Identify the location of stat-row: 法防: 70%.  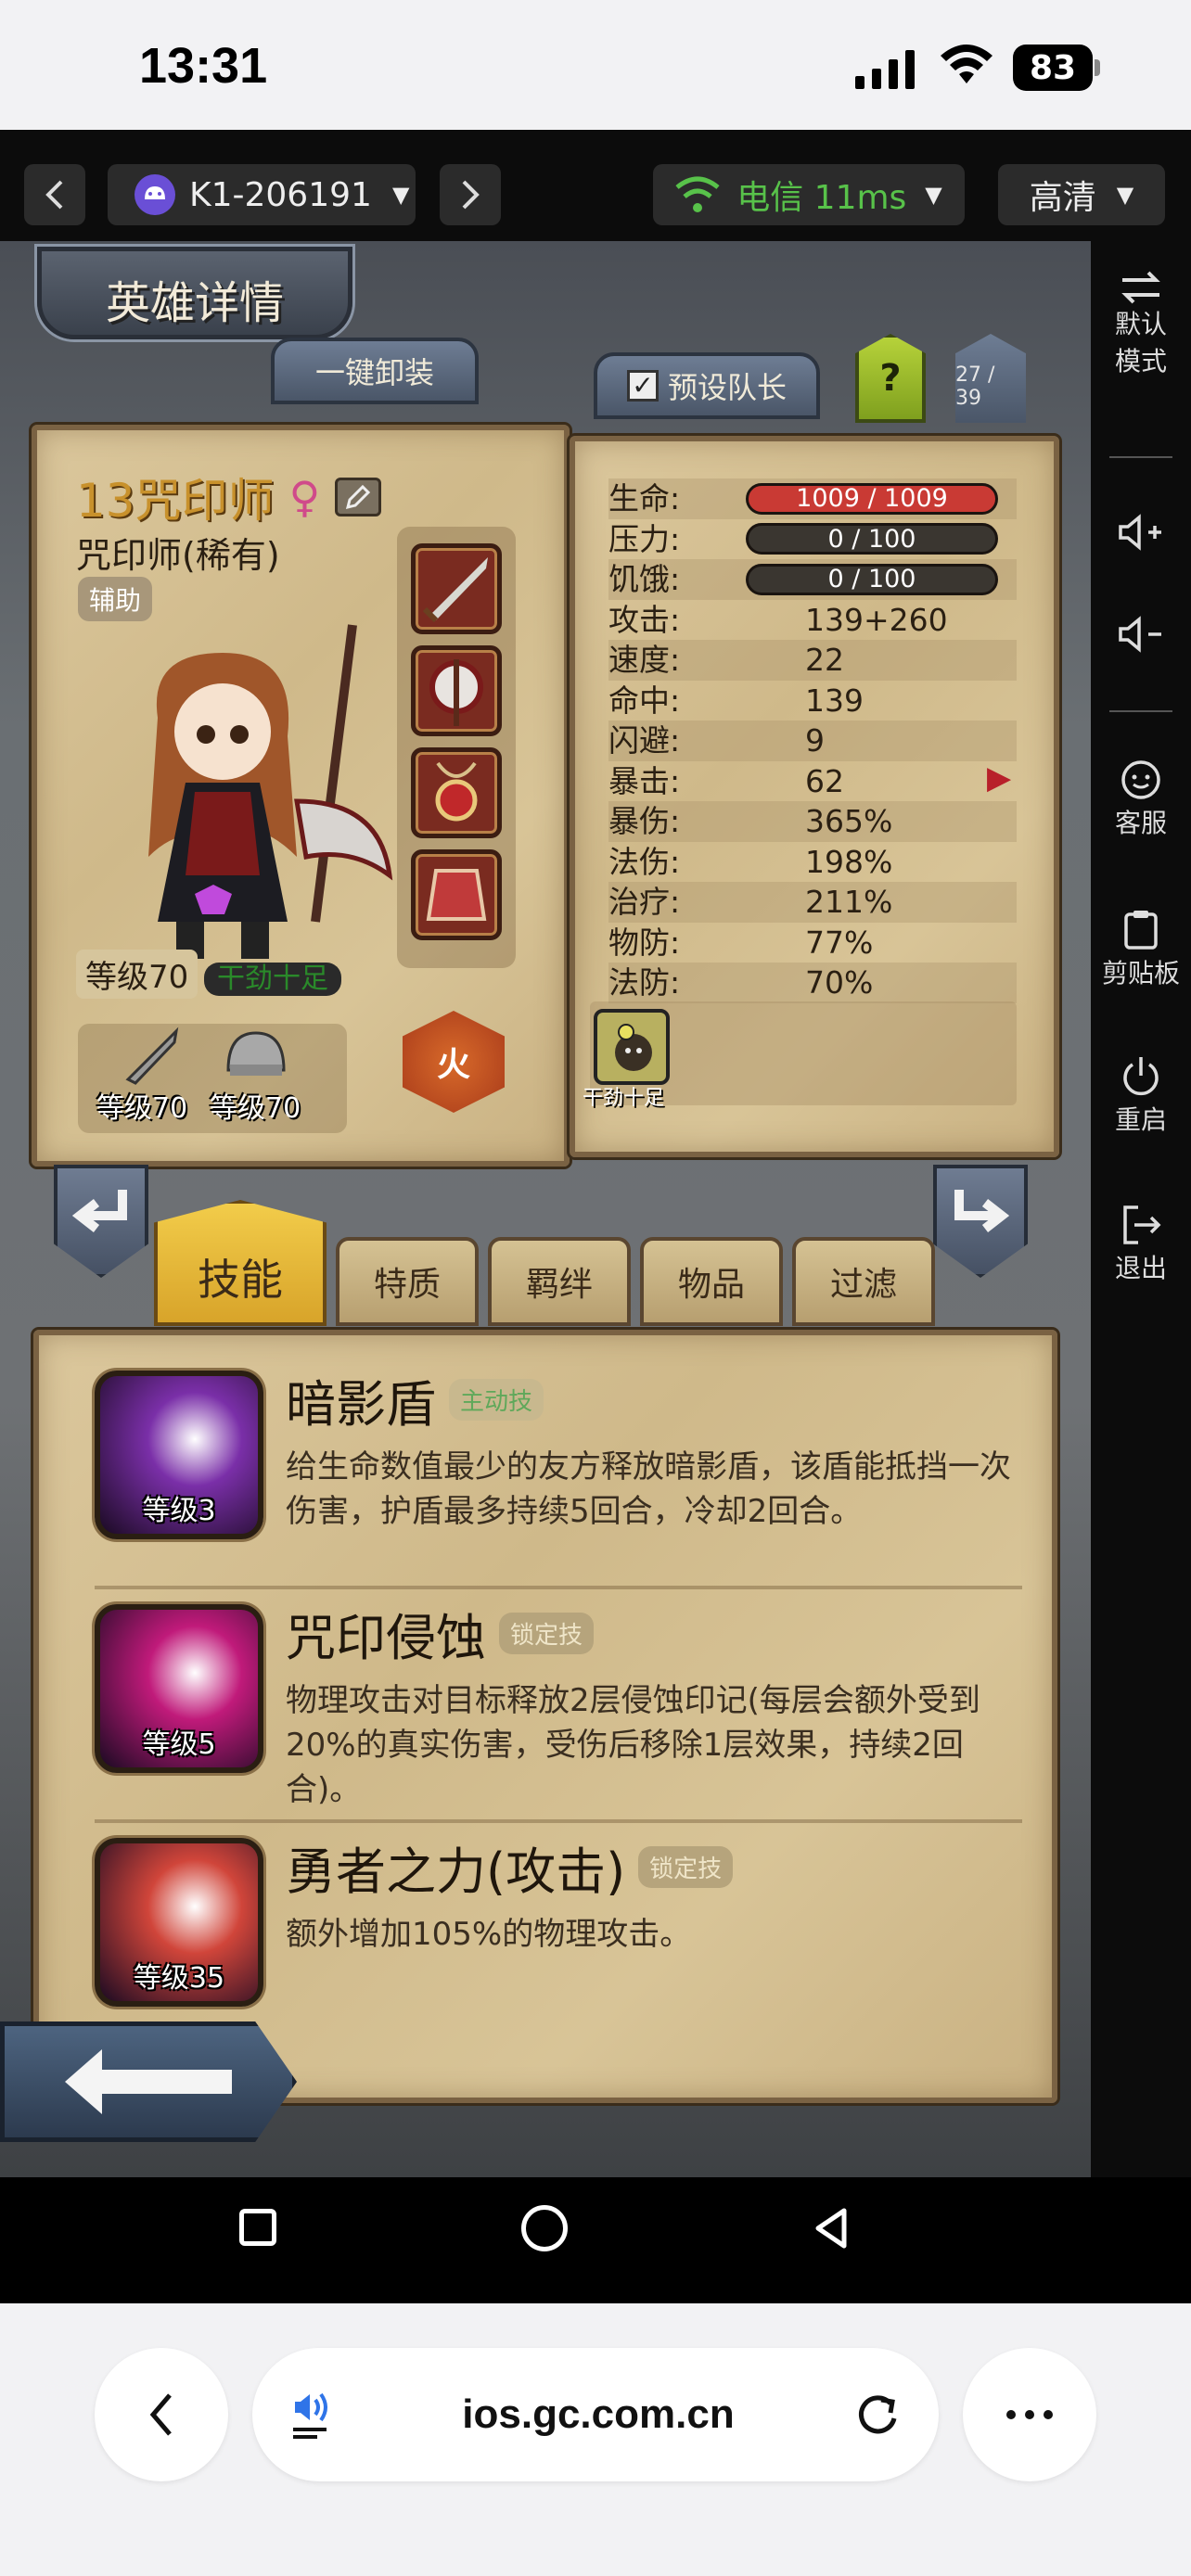
(812, 983).